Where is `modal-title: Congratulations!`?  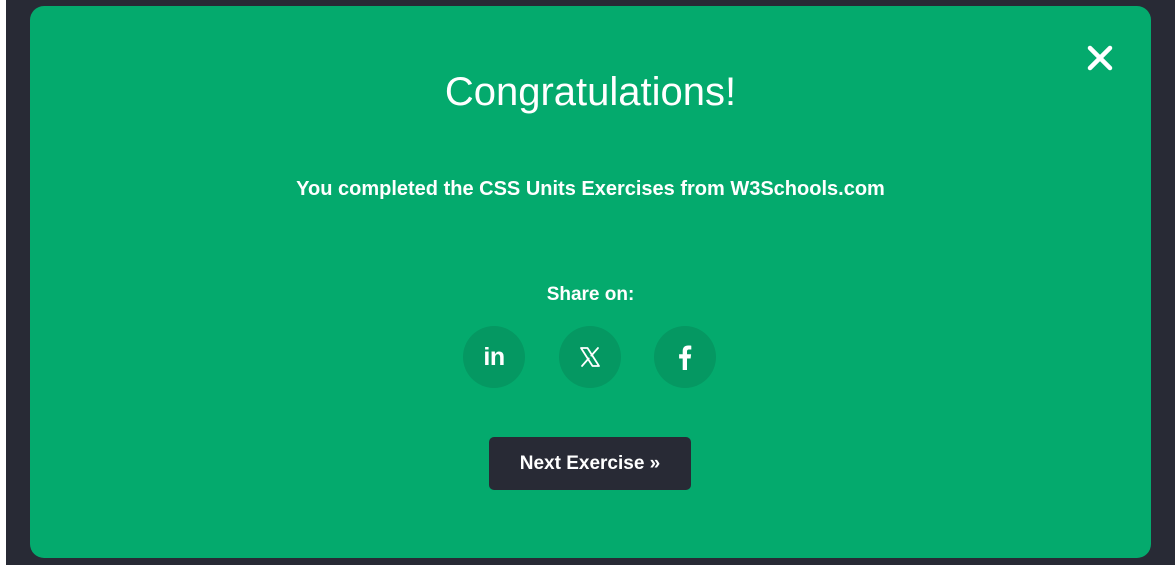
modal-title: Congratulations! is located at coordinates (590, 92).